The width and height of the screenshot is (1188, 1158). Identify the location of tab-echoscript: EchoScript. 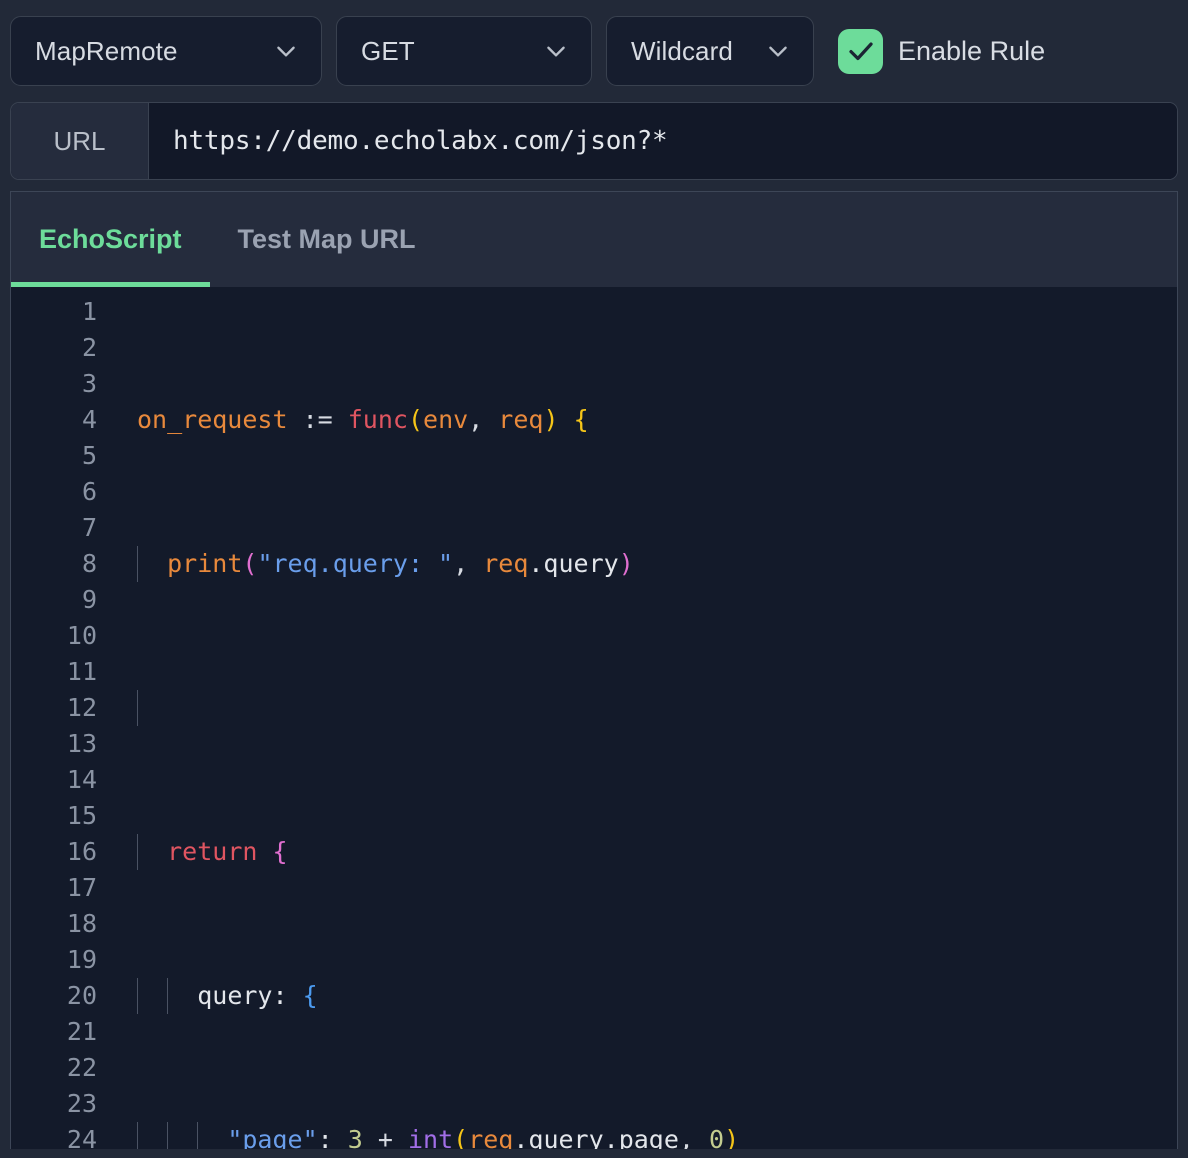
(110, 240).